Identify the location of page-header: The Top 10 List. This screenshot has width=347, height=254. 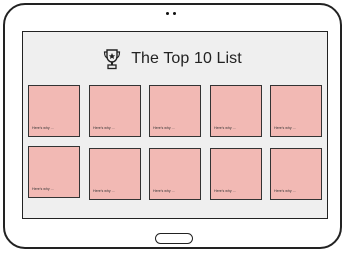
(175, 59).